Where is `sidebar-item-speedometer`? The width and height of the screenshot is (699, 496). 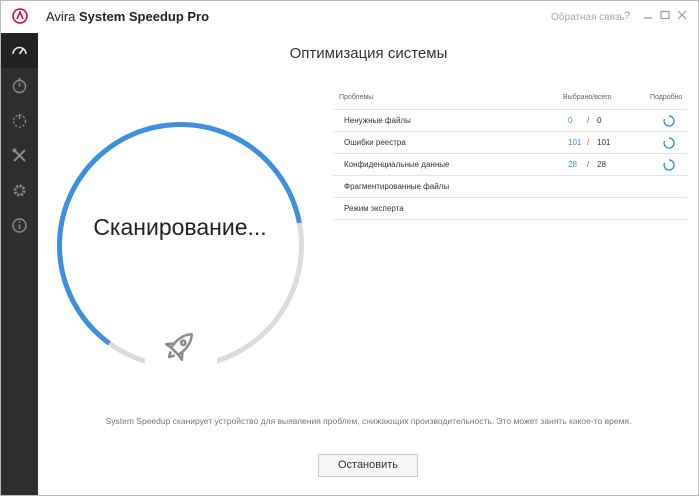
sidebar-item-speedometer is located at coordinates (19, 50).